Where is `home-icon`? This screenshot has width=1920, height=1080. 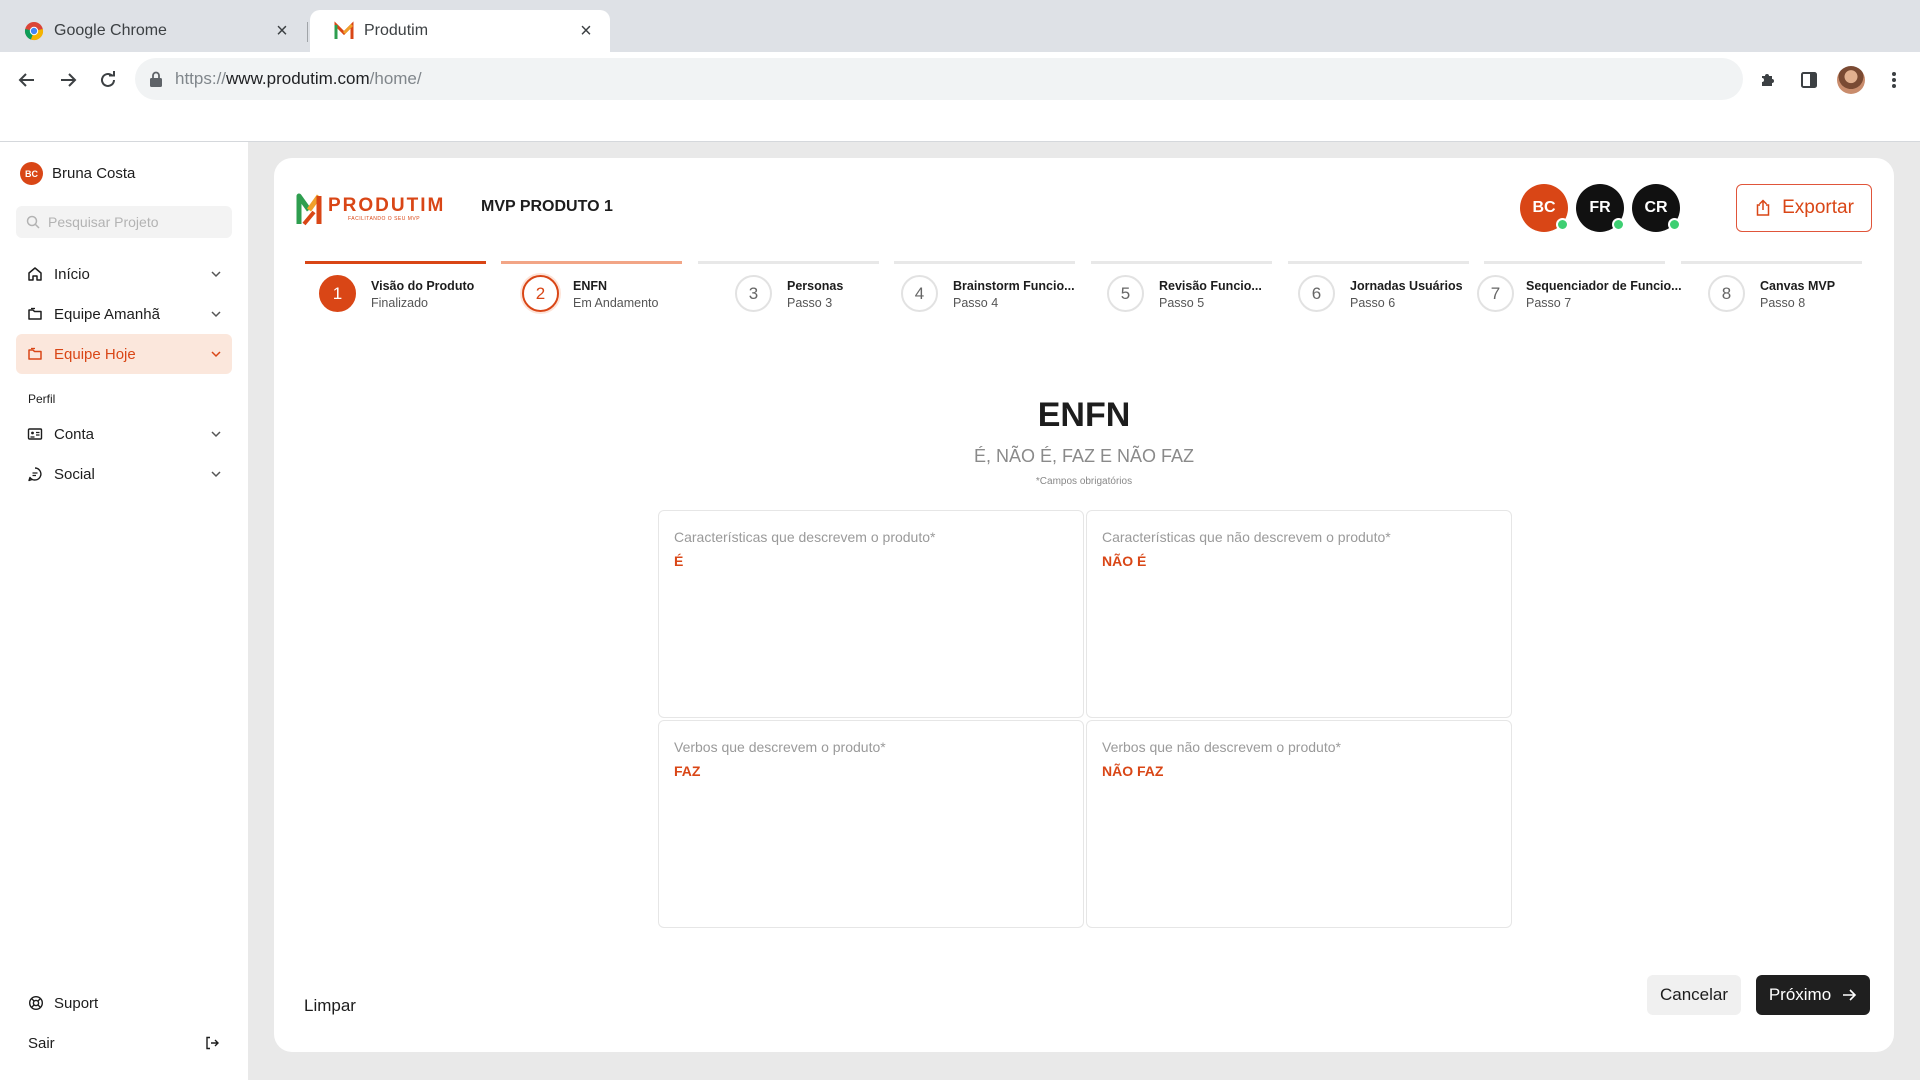
home-icon is located at coordinates (35, 274).